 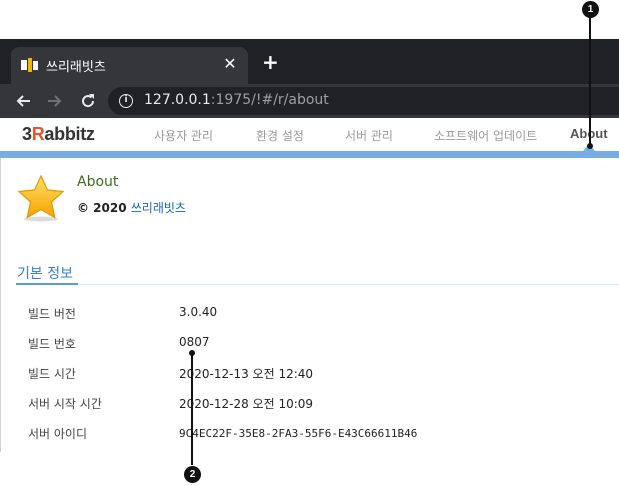 What do you see at coordinates (590, 9) in the screenshot?
I see `callout-badge-1: 1` at bounding box center [590, 9].